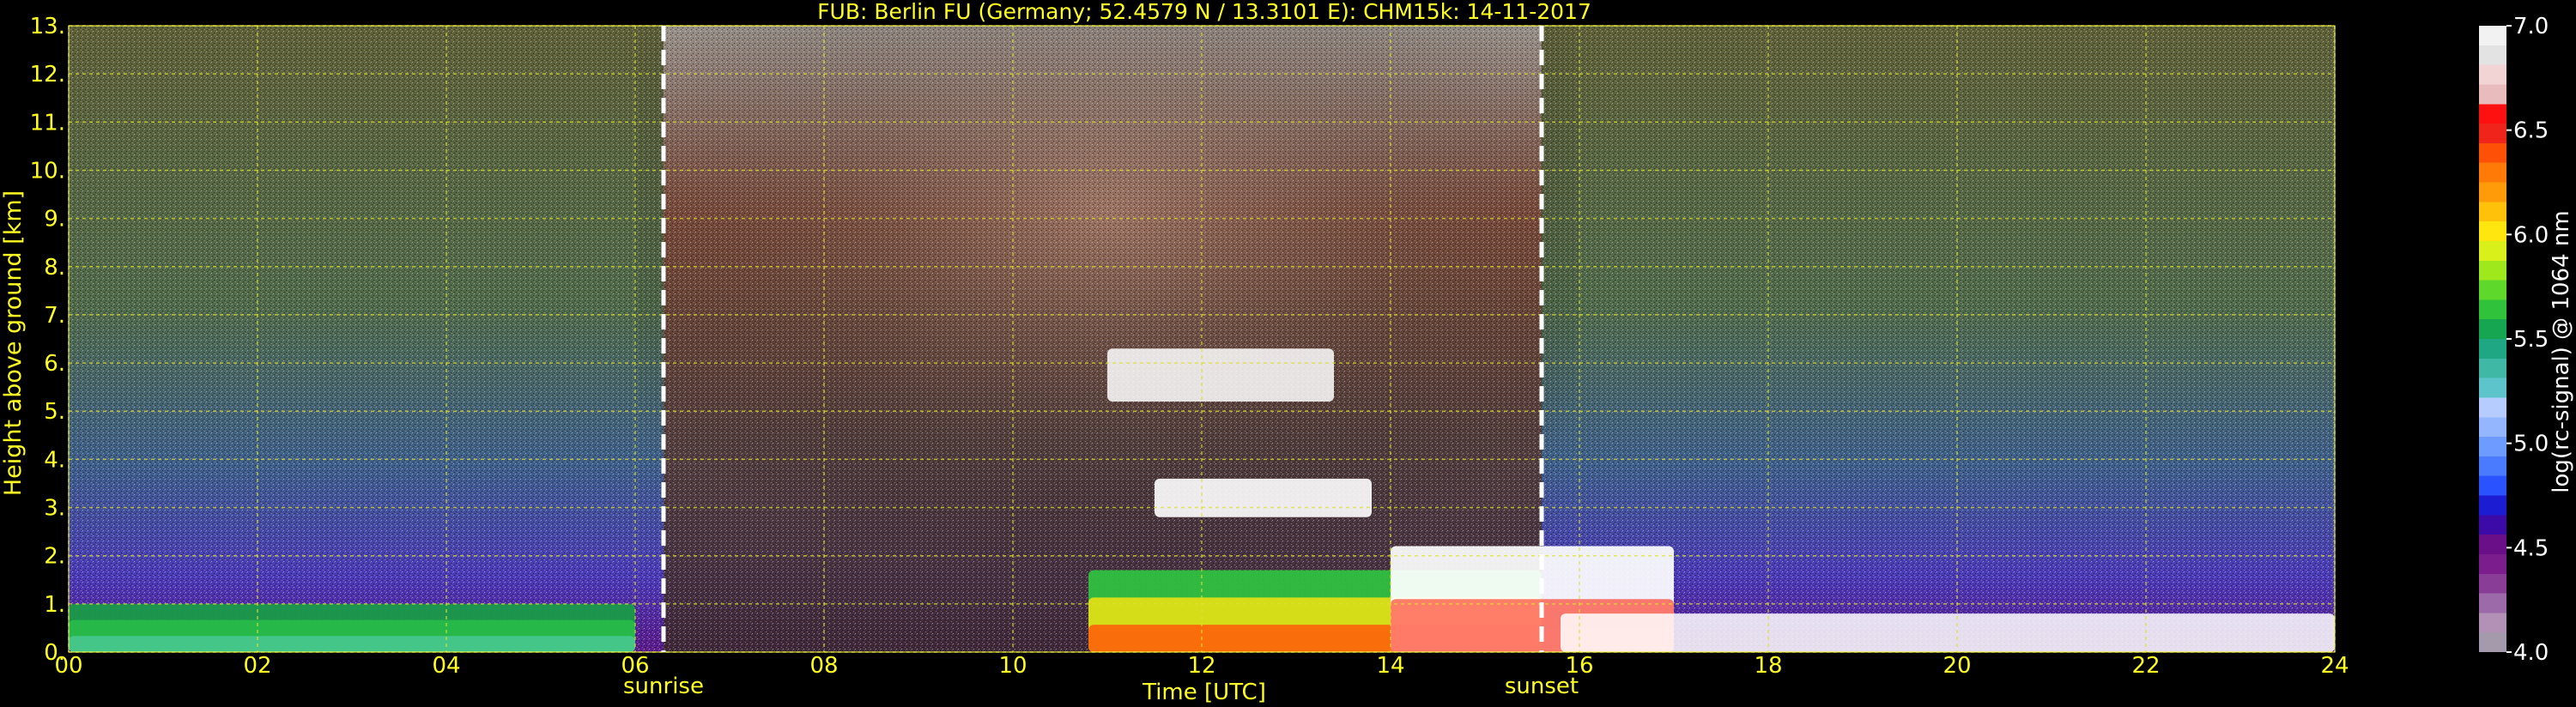  Describe the element at coordinates (54, 412) in the screenshot. I see `y-tick-label: 5.` at that location.